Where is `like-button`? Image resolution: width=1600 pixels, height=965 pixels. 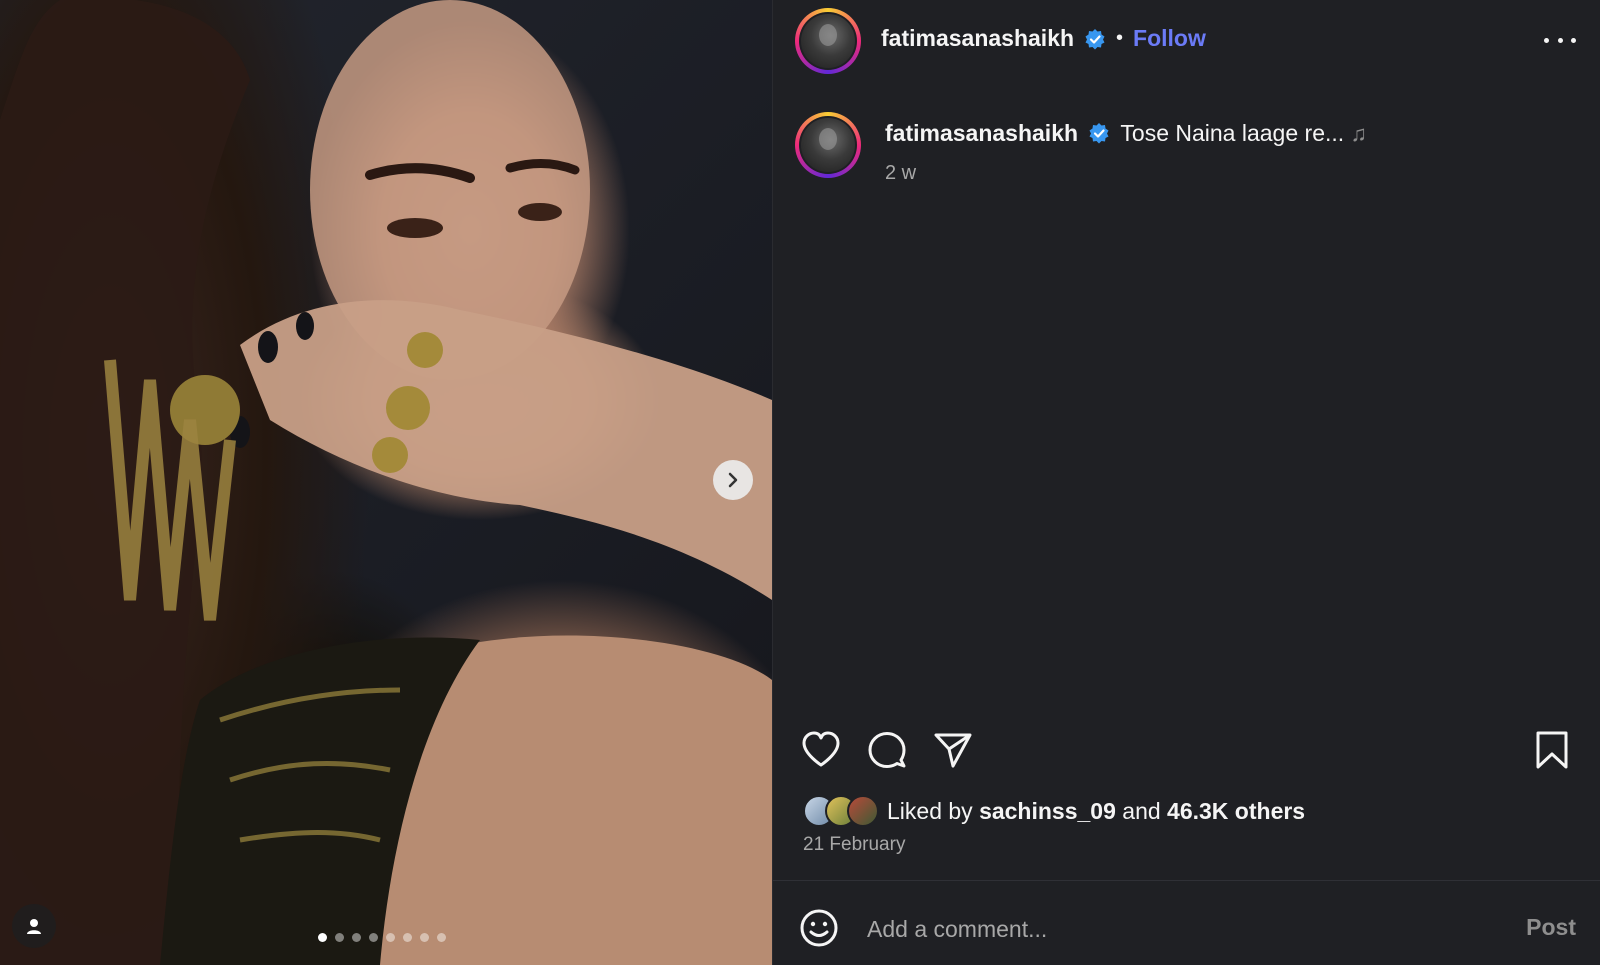
like-button is located at coordinates (821, 750).